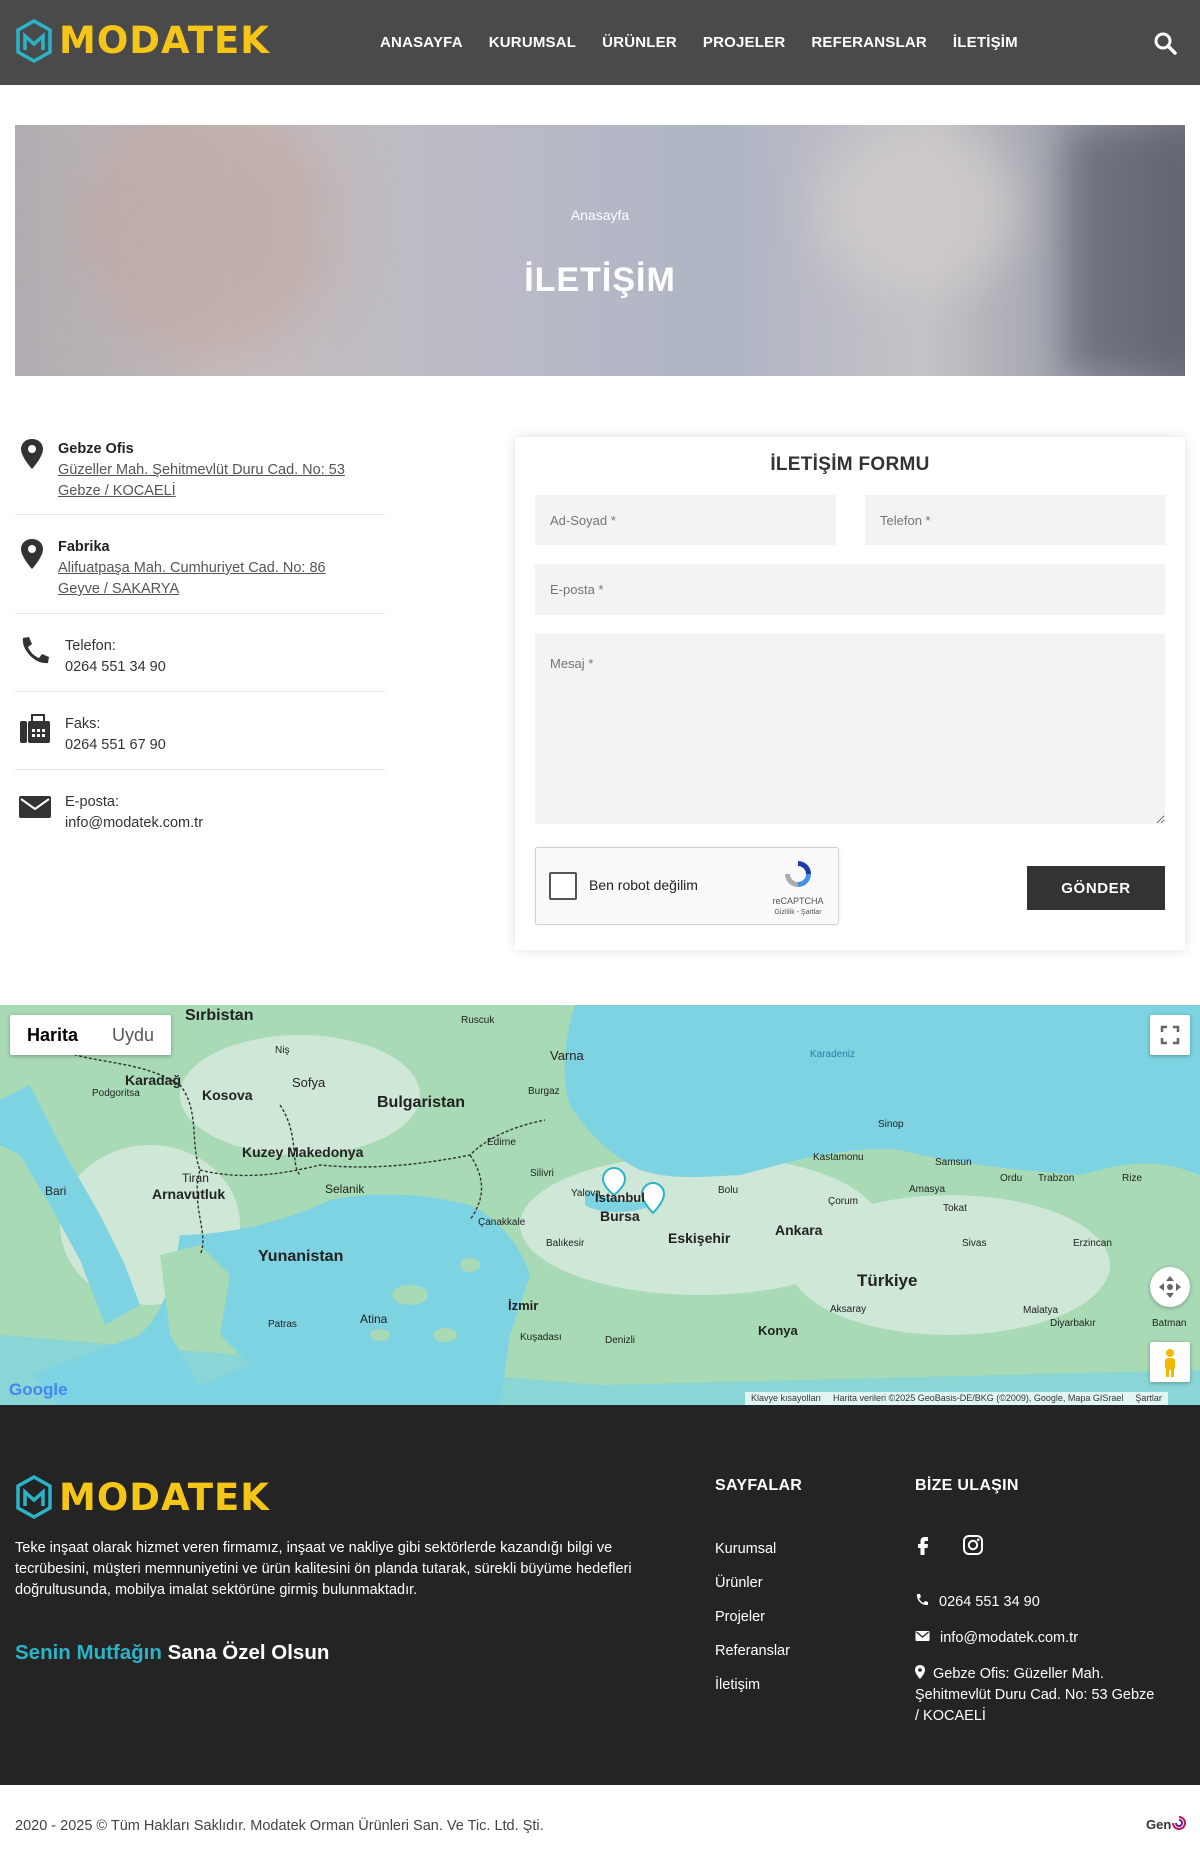  Describe the element at coordinates (600, 250) in the screenshot. I see `hero-overlay` at that location.